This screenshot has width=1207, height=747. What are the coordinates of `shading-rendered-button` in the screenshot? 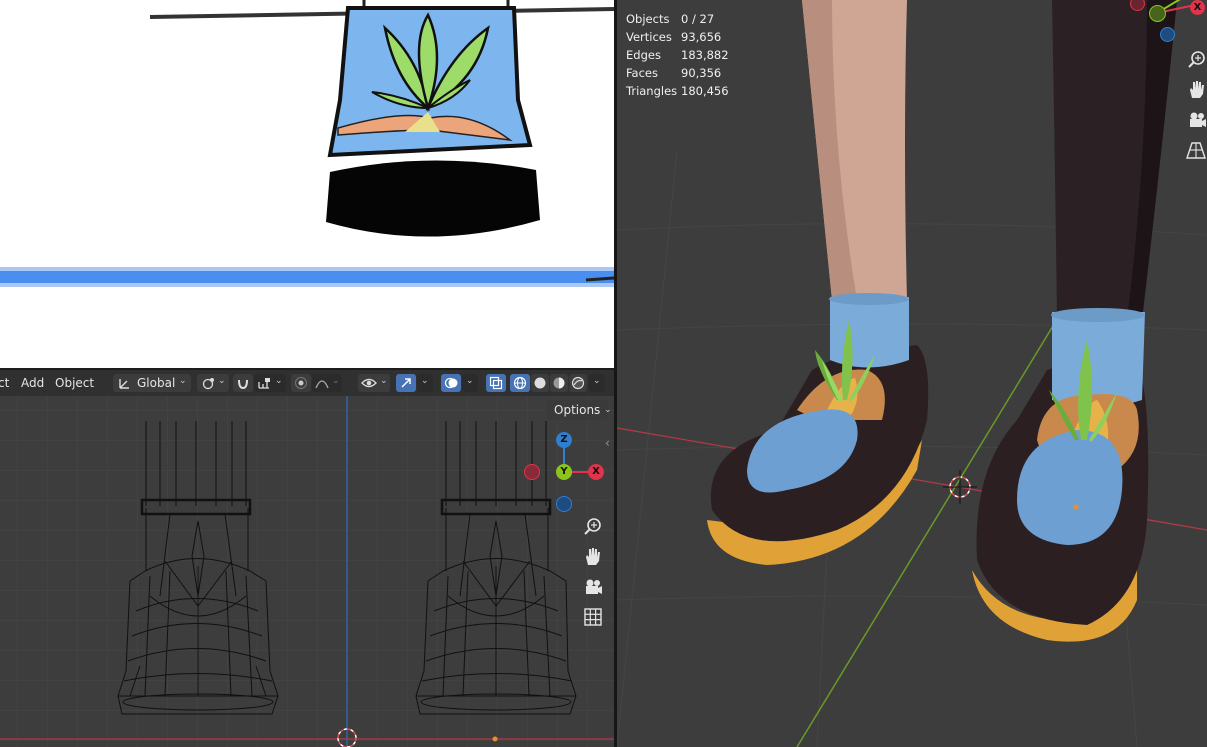 It's located at (578, 383).